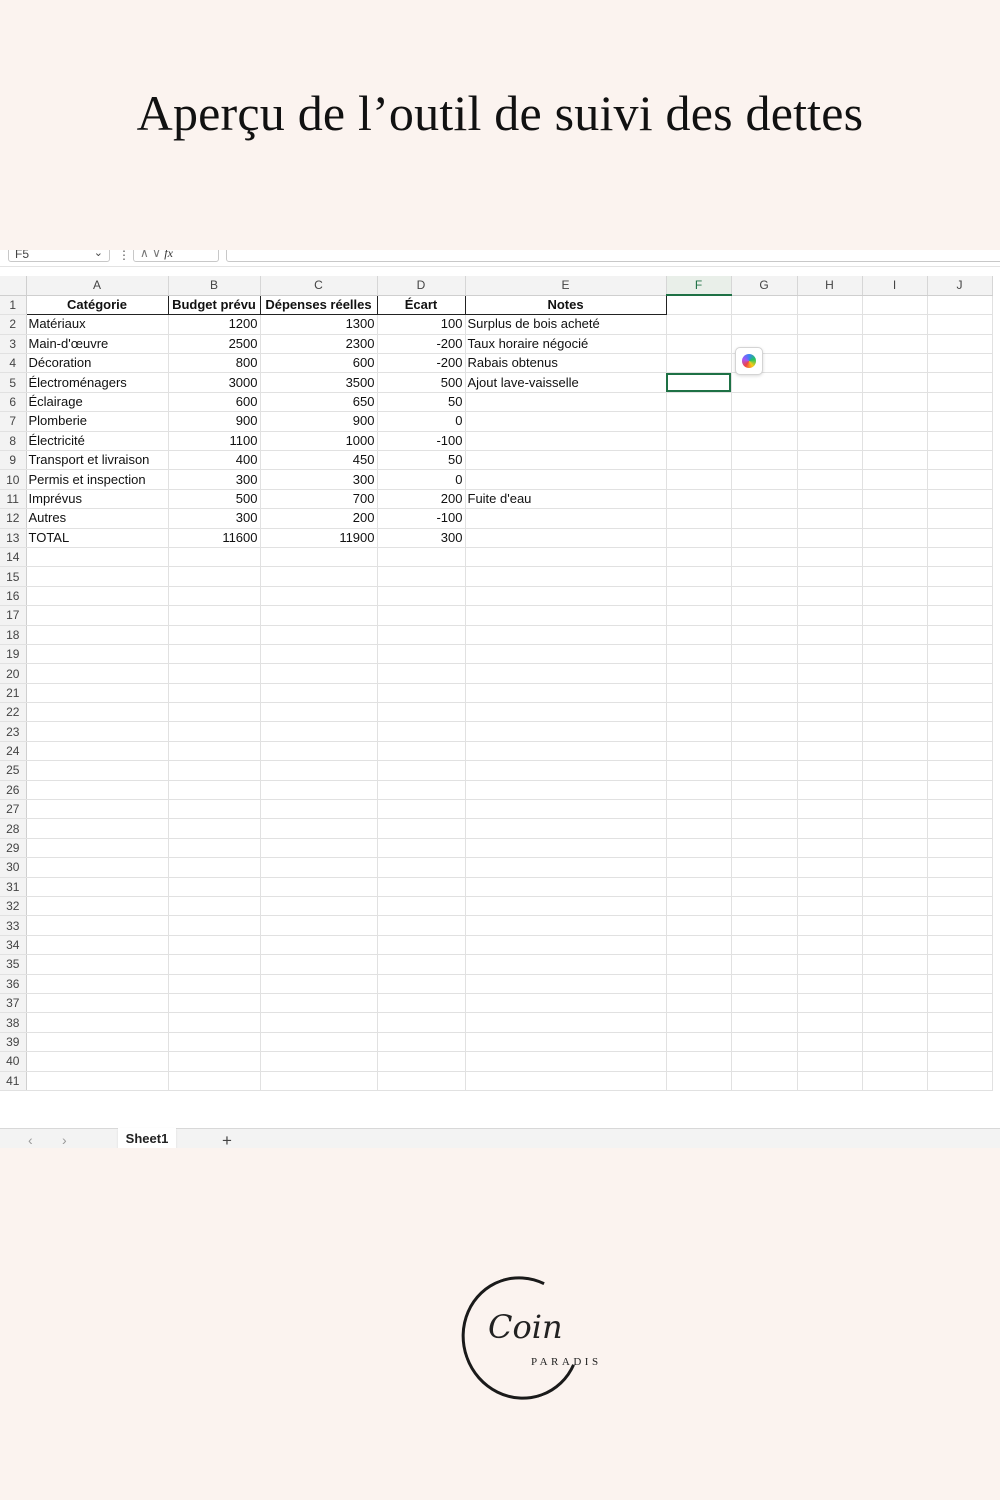  What do you see at coordinates (13, 1003) in the screenshot?
I see `row-header: 37` at bounding box center [13, 1003].